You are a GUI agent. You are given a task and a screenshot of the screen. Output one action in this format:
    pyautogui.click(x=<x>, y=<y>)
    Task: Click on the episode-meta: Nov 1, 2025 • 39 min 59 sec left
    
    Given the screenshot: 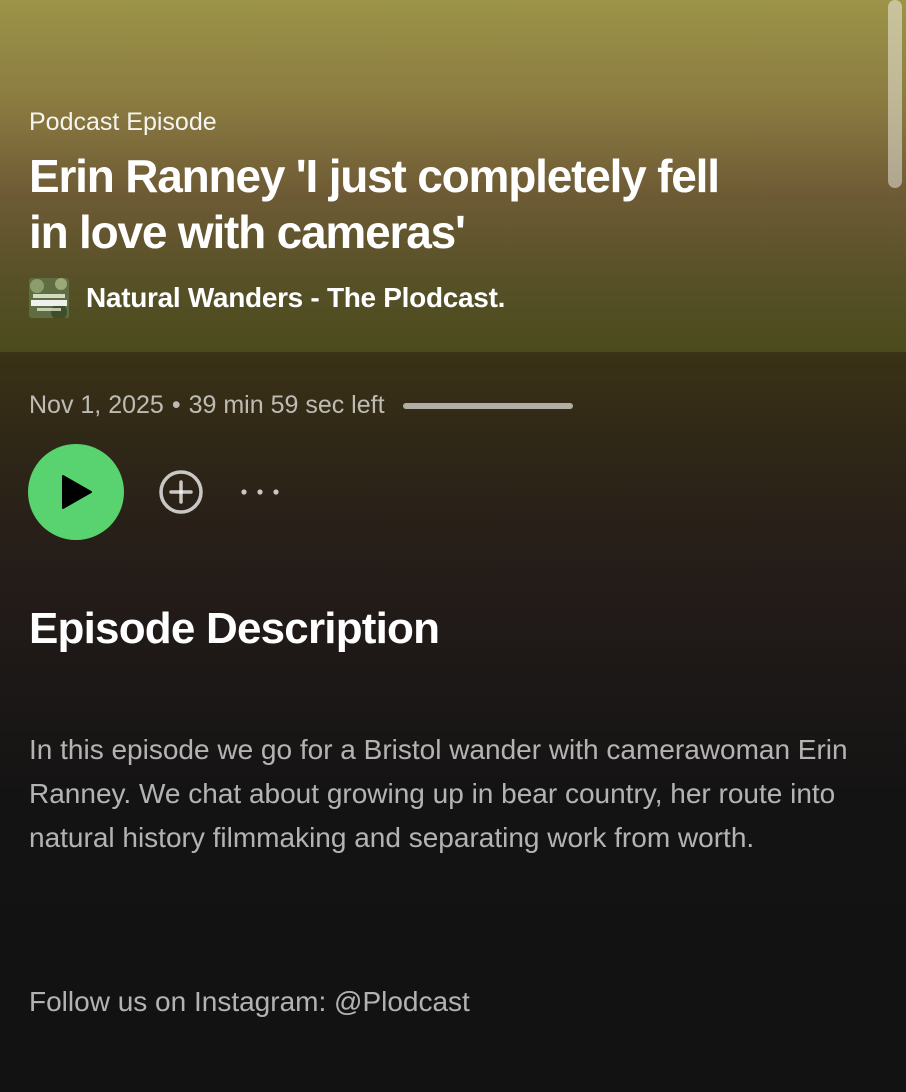 What is the action you would take?
    pyautogui.click(x=301, y=405)
    